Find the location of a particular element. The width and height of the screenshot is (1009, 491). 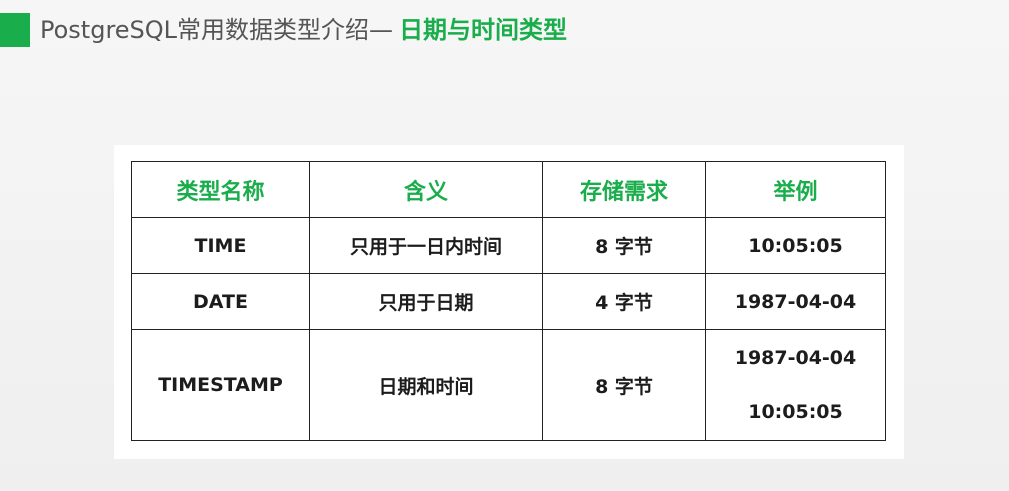

cell-meaning: 日期和时间 is located at coordinates (426, 385).